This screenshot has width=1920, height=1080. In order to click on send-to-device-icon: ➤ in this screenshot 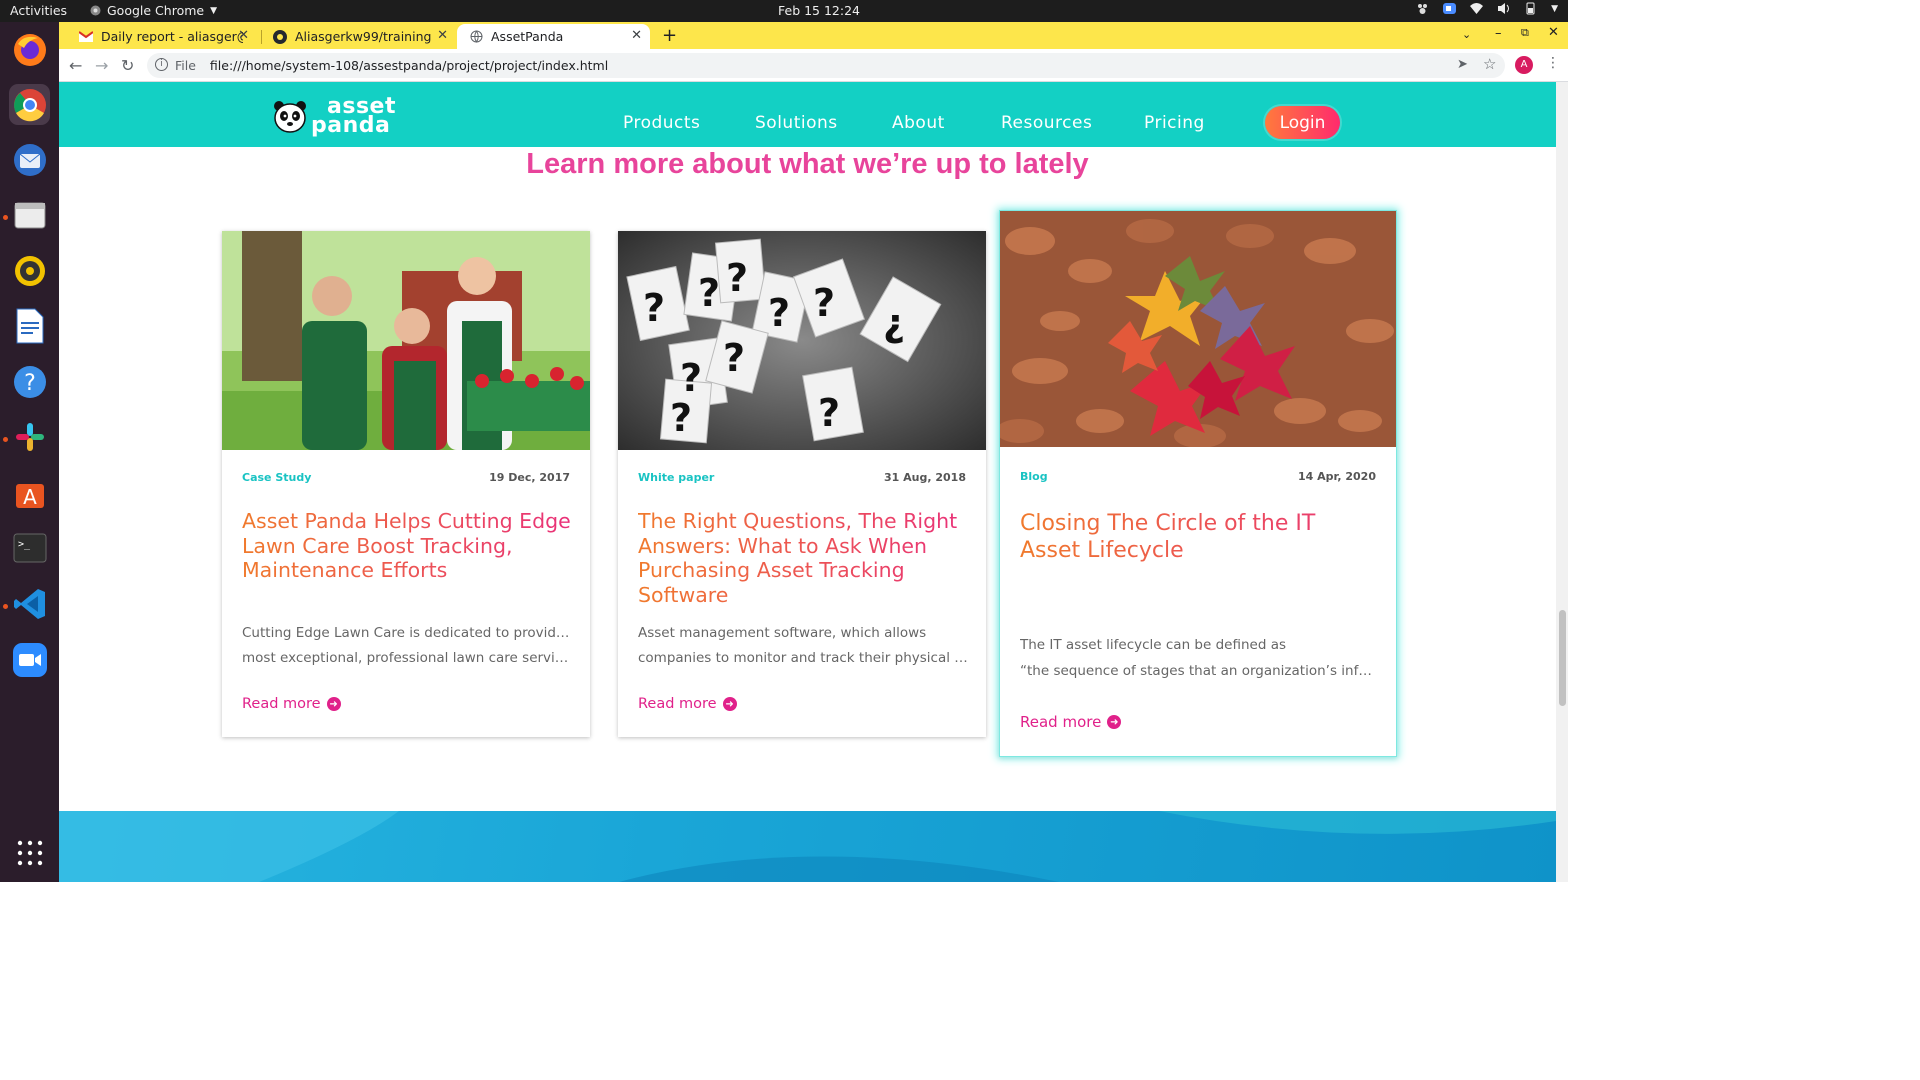, I will do `click(1462, 64)`.